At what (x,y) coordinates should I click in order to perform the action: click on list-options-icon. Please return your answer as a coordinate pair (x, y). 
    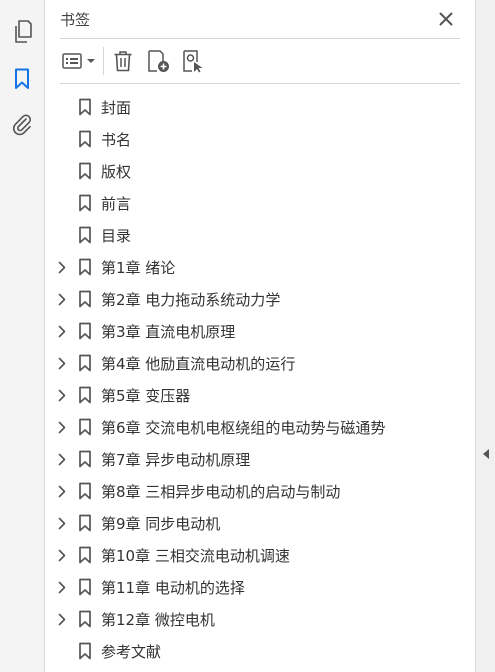
    Looking at the image, I should click on (72, 61).